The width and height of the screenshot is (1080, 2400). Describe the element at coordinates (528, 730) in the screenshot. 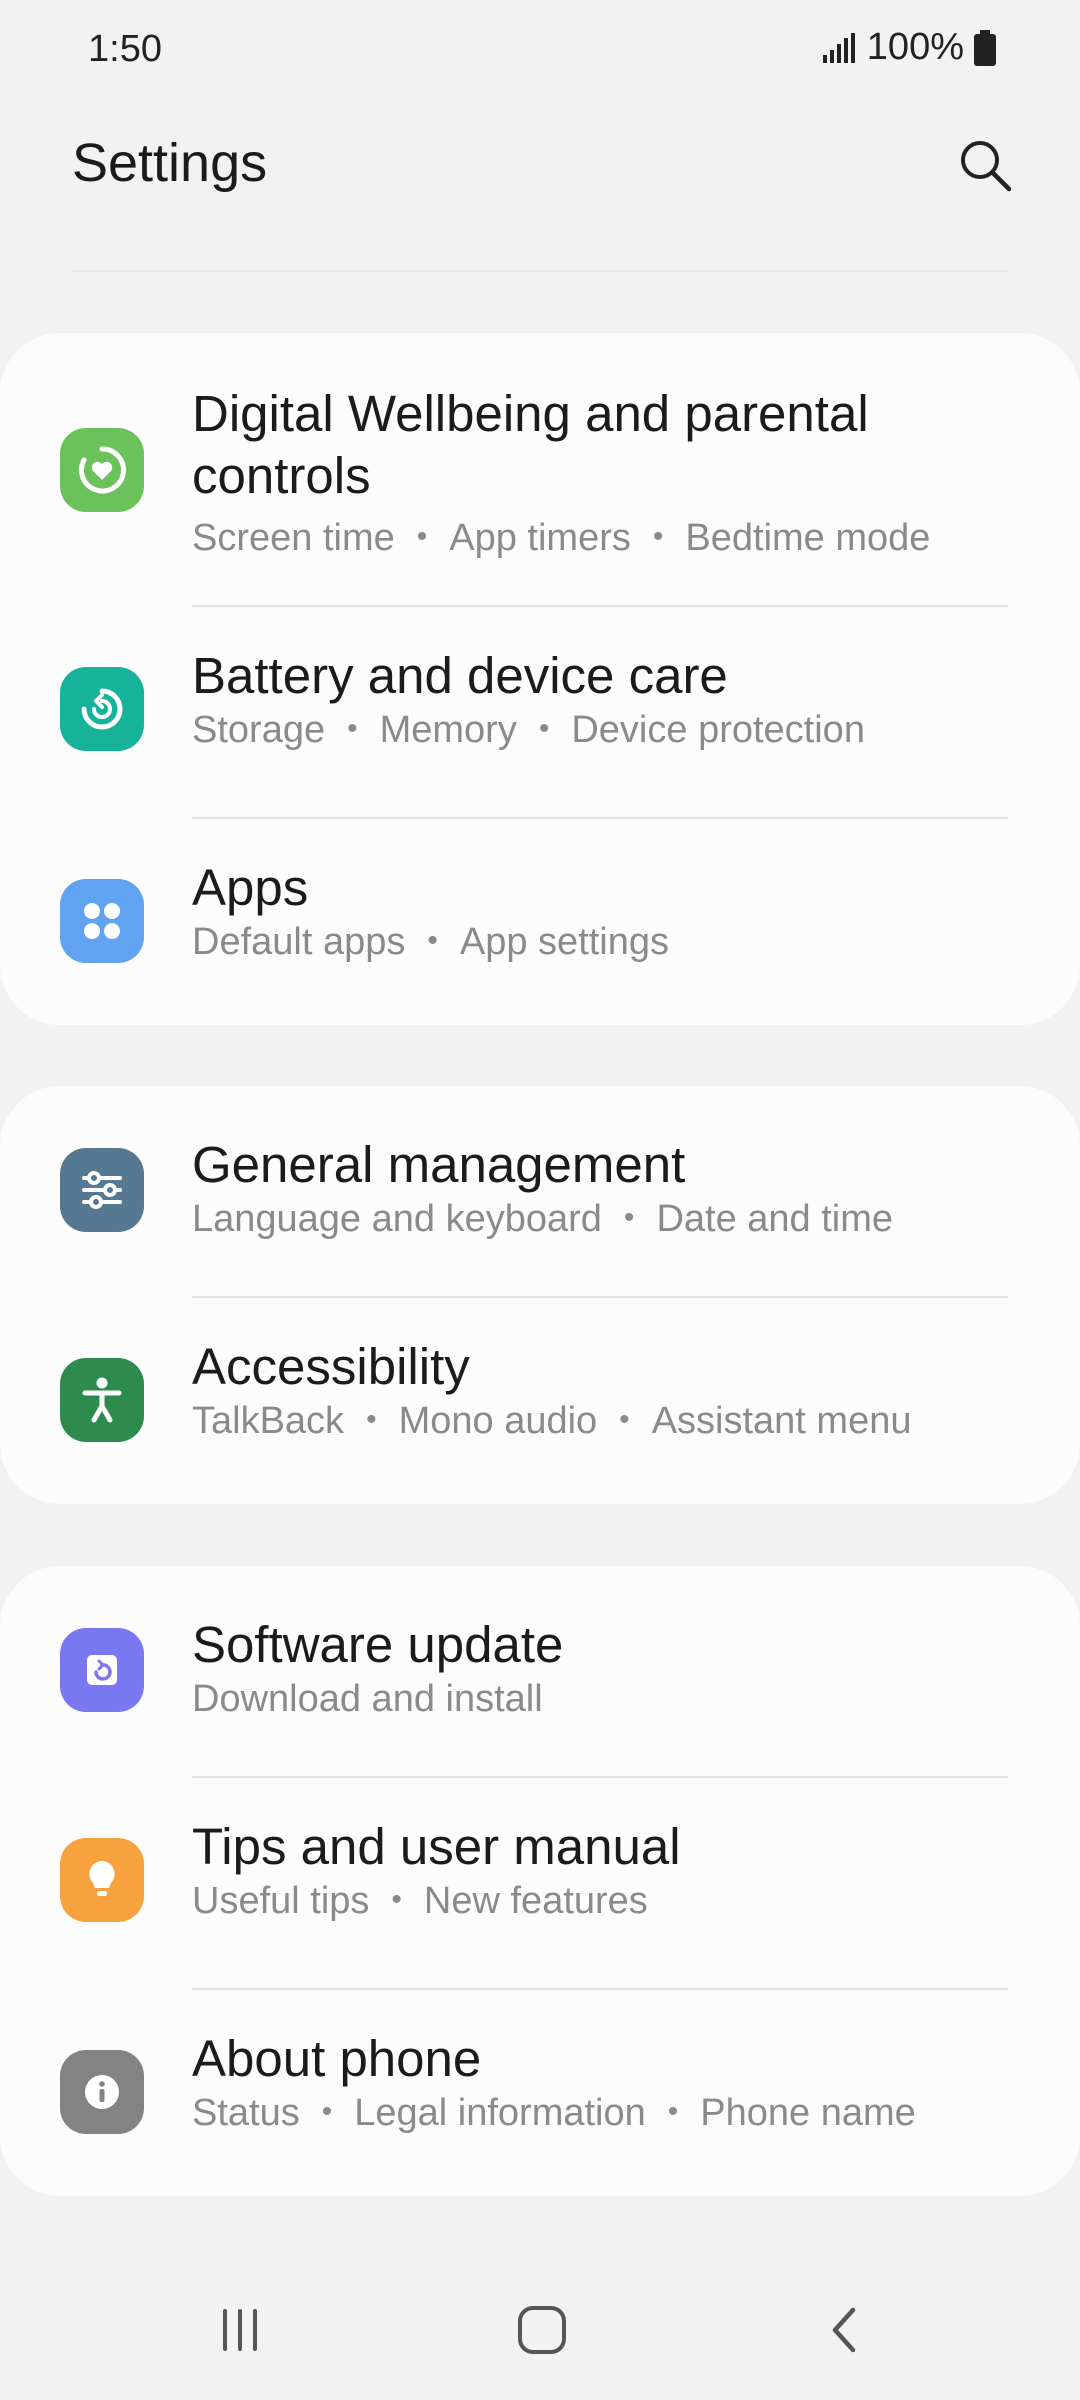

I see `setting-subtitle: Storage • Memory • Device protection` at that location.